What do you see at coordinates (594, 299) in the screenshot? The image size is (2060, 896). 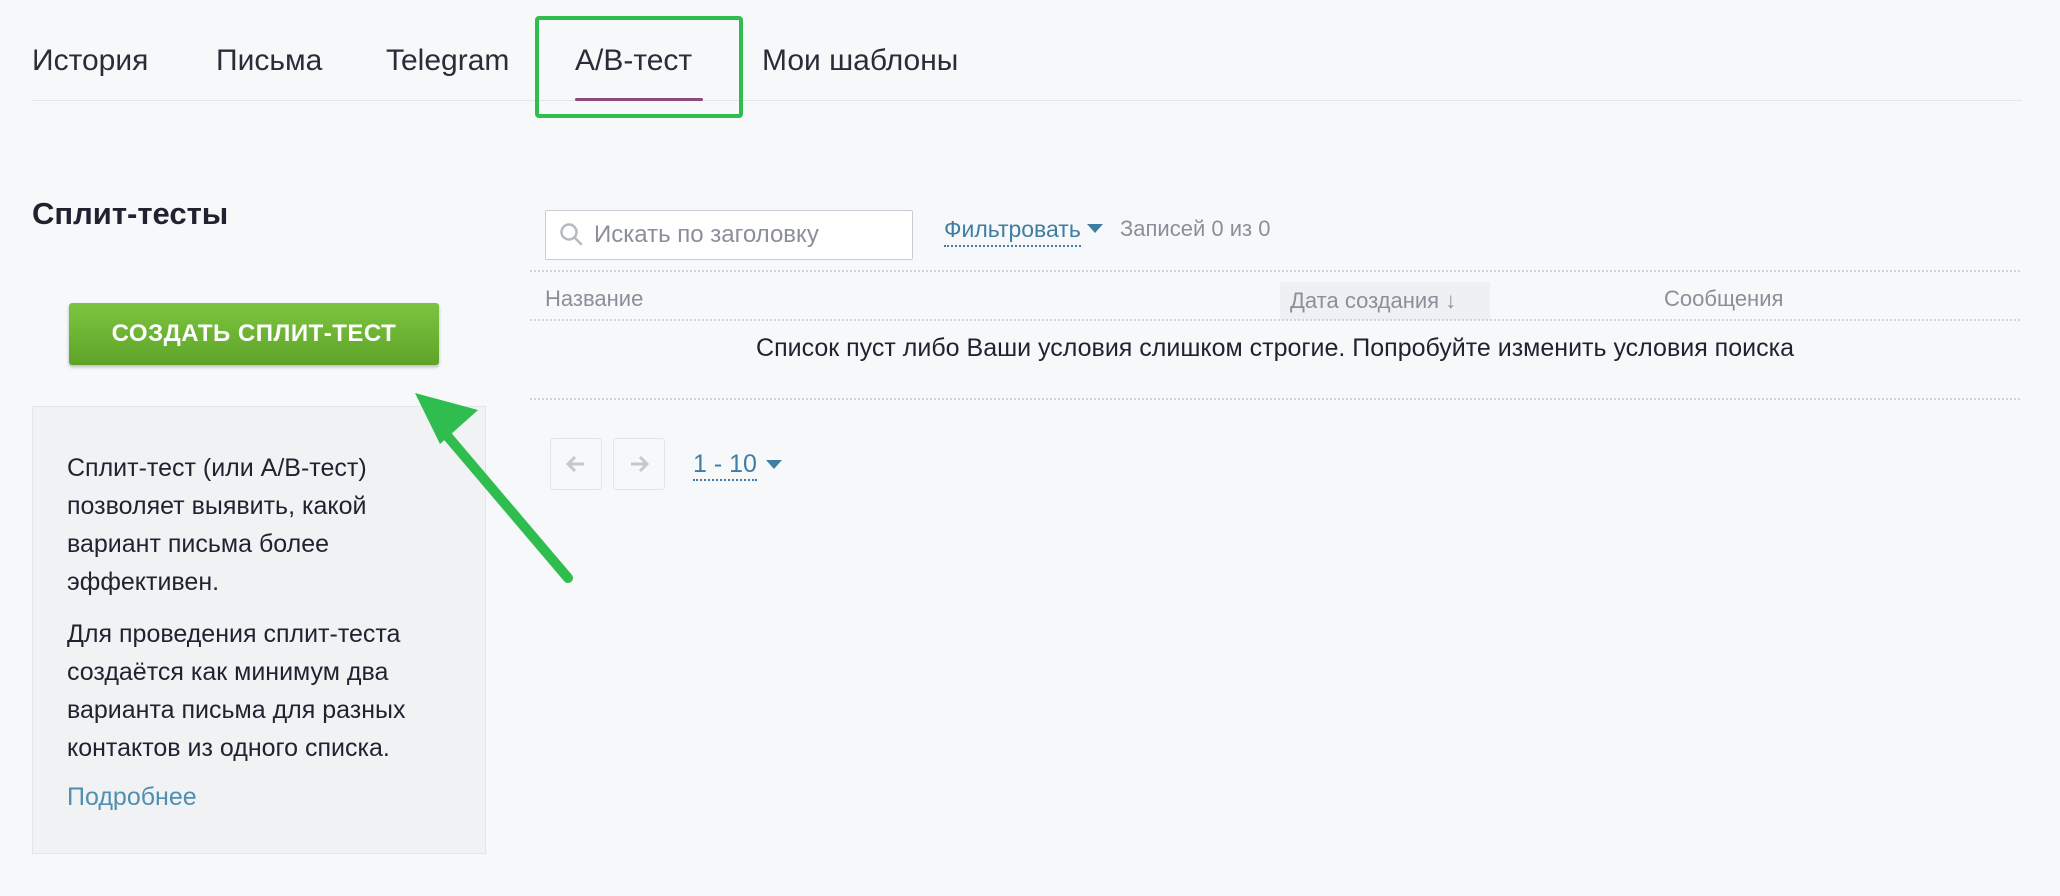 I see `column-header-name: Название` at bounding box center [594, 299].